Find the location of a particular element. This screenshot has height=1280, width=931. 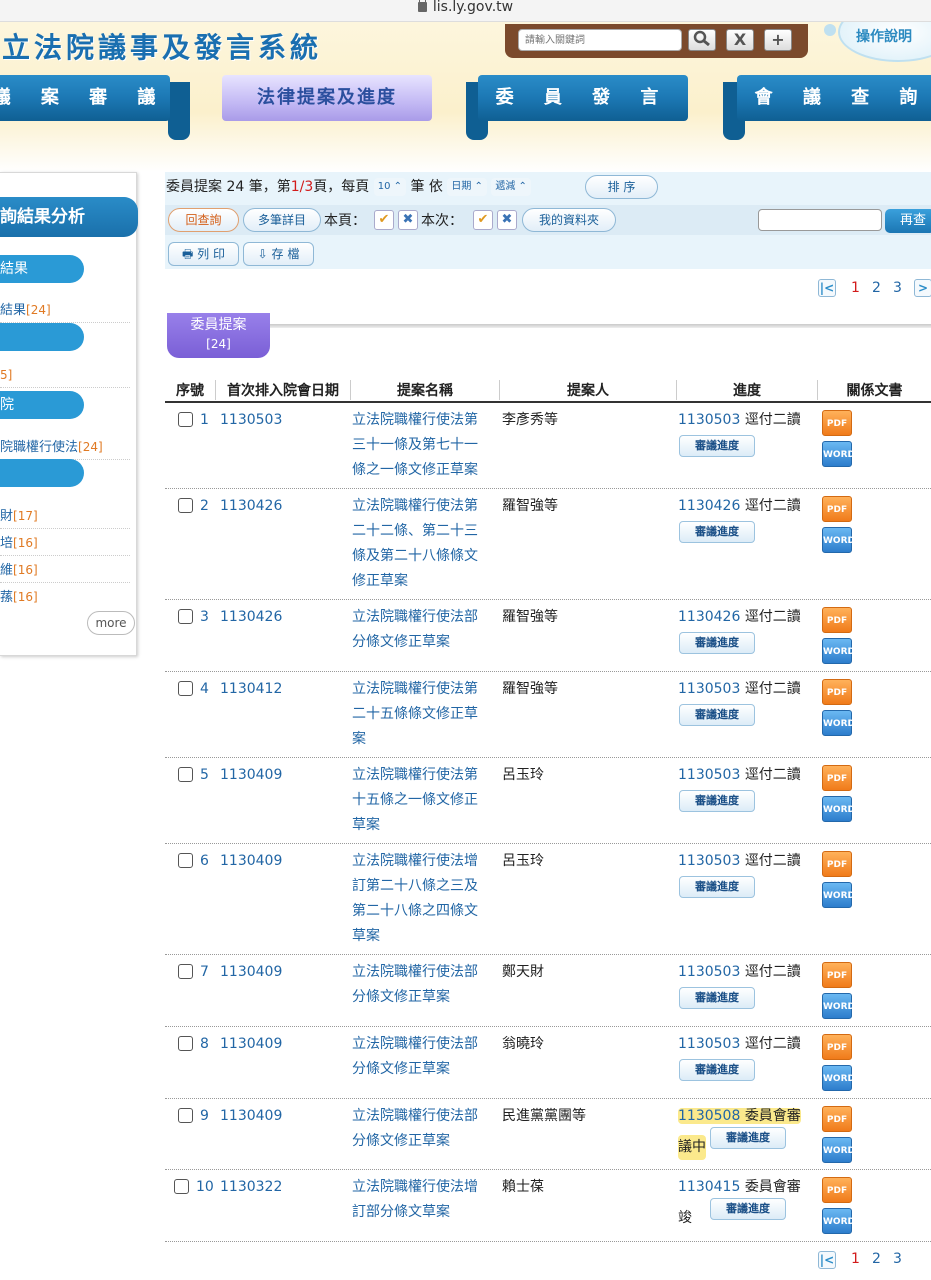

sidebar-group-proposer is located at coordinates (42, 473).